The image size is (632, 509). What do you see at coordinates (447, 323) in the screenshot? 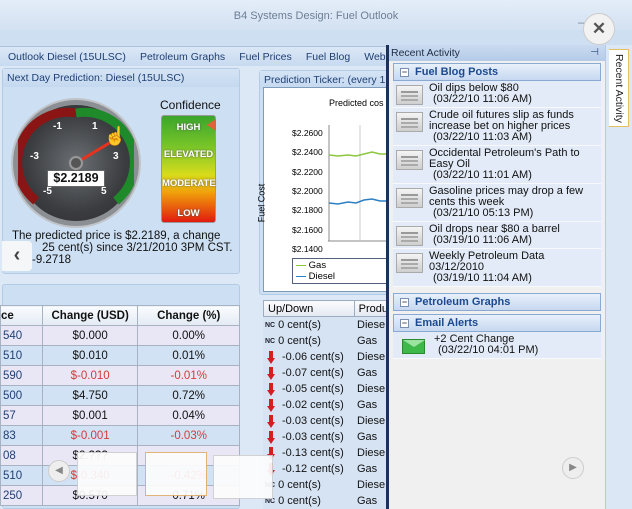
I see `group-label: Email Alerts` at bounding box center [447, 323].